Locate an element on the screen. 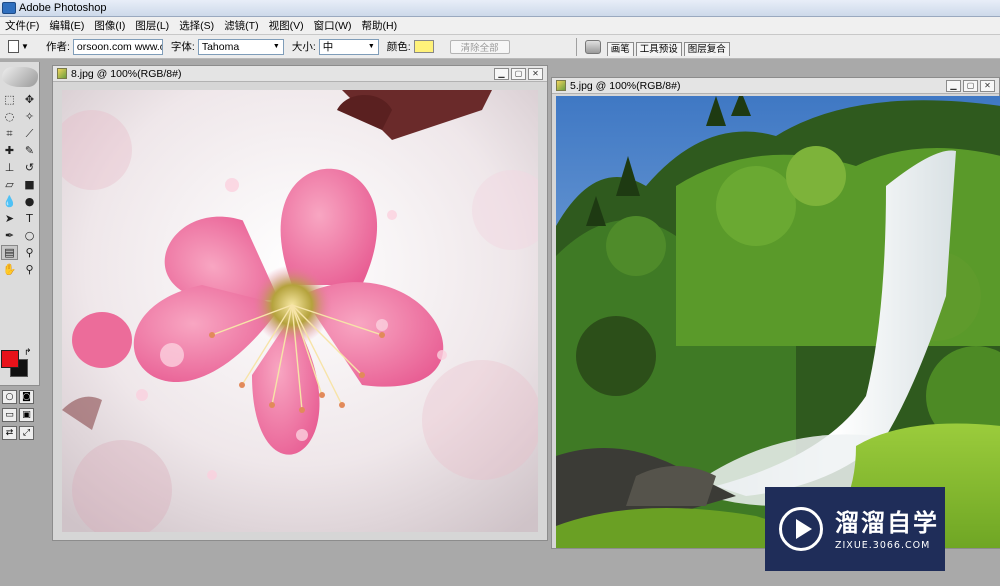  path-selection-tool-icon: ➤ is located at coordinates (9, 218).